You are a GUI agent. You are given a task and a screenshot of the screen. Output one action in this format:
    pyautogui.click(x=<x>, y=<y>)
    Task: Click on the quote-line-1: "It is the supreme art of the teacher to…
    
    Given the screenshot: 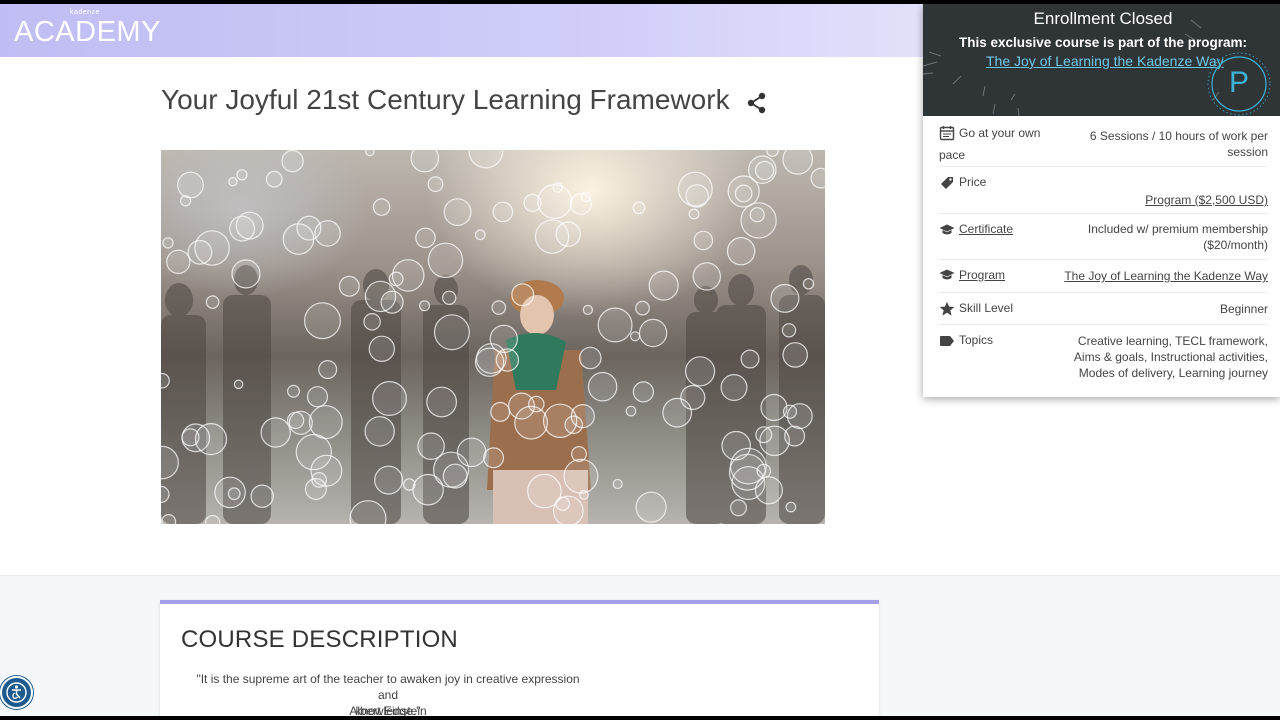 What is the action you would take?
    pyautogui.click(x=388, y=687)
    